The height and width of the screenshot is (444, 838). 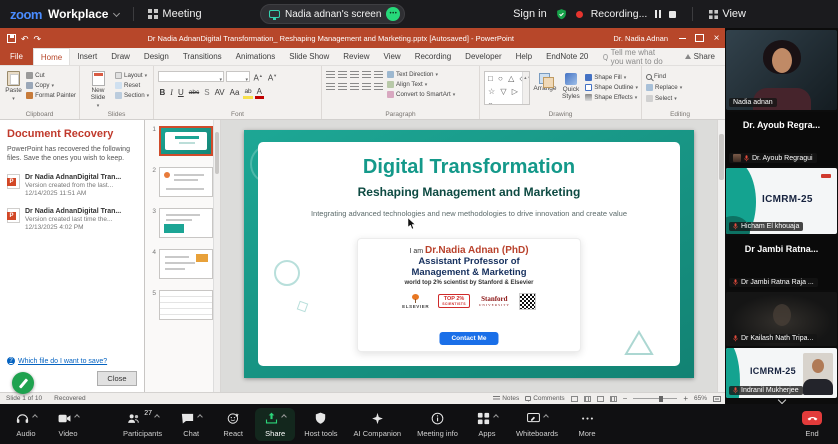 I want to click on cut-button: Cut, so click(x=51, y=75).